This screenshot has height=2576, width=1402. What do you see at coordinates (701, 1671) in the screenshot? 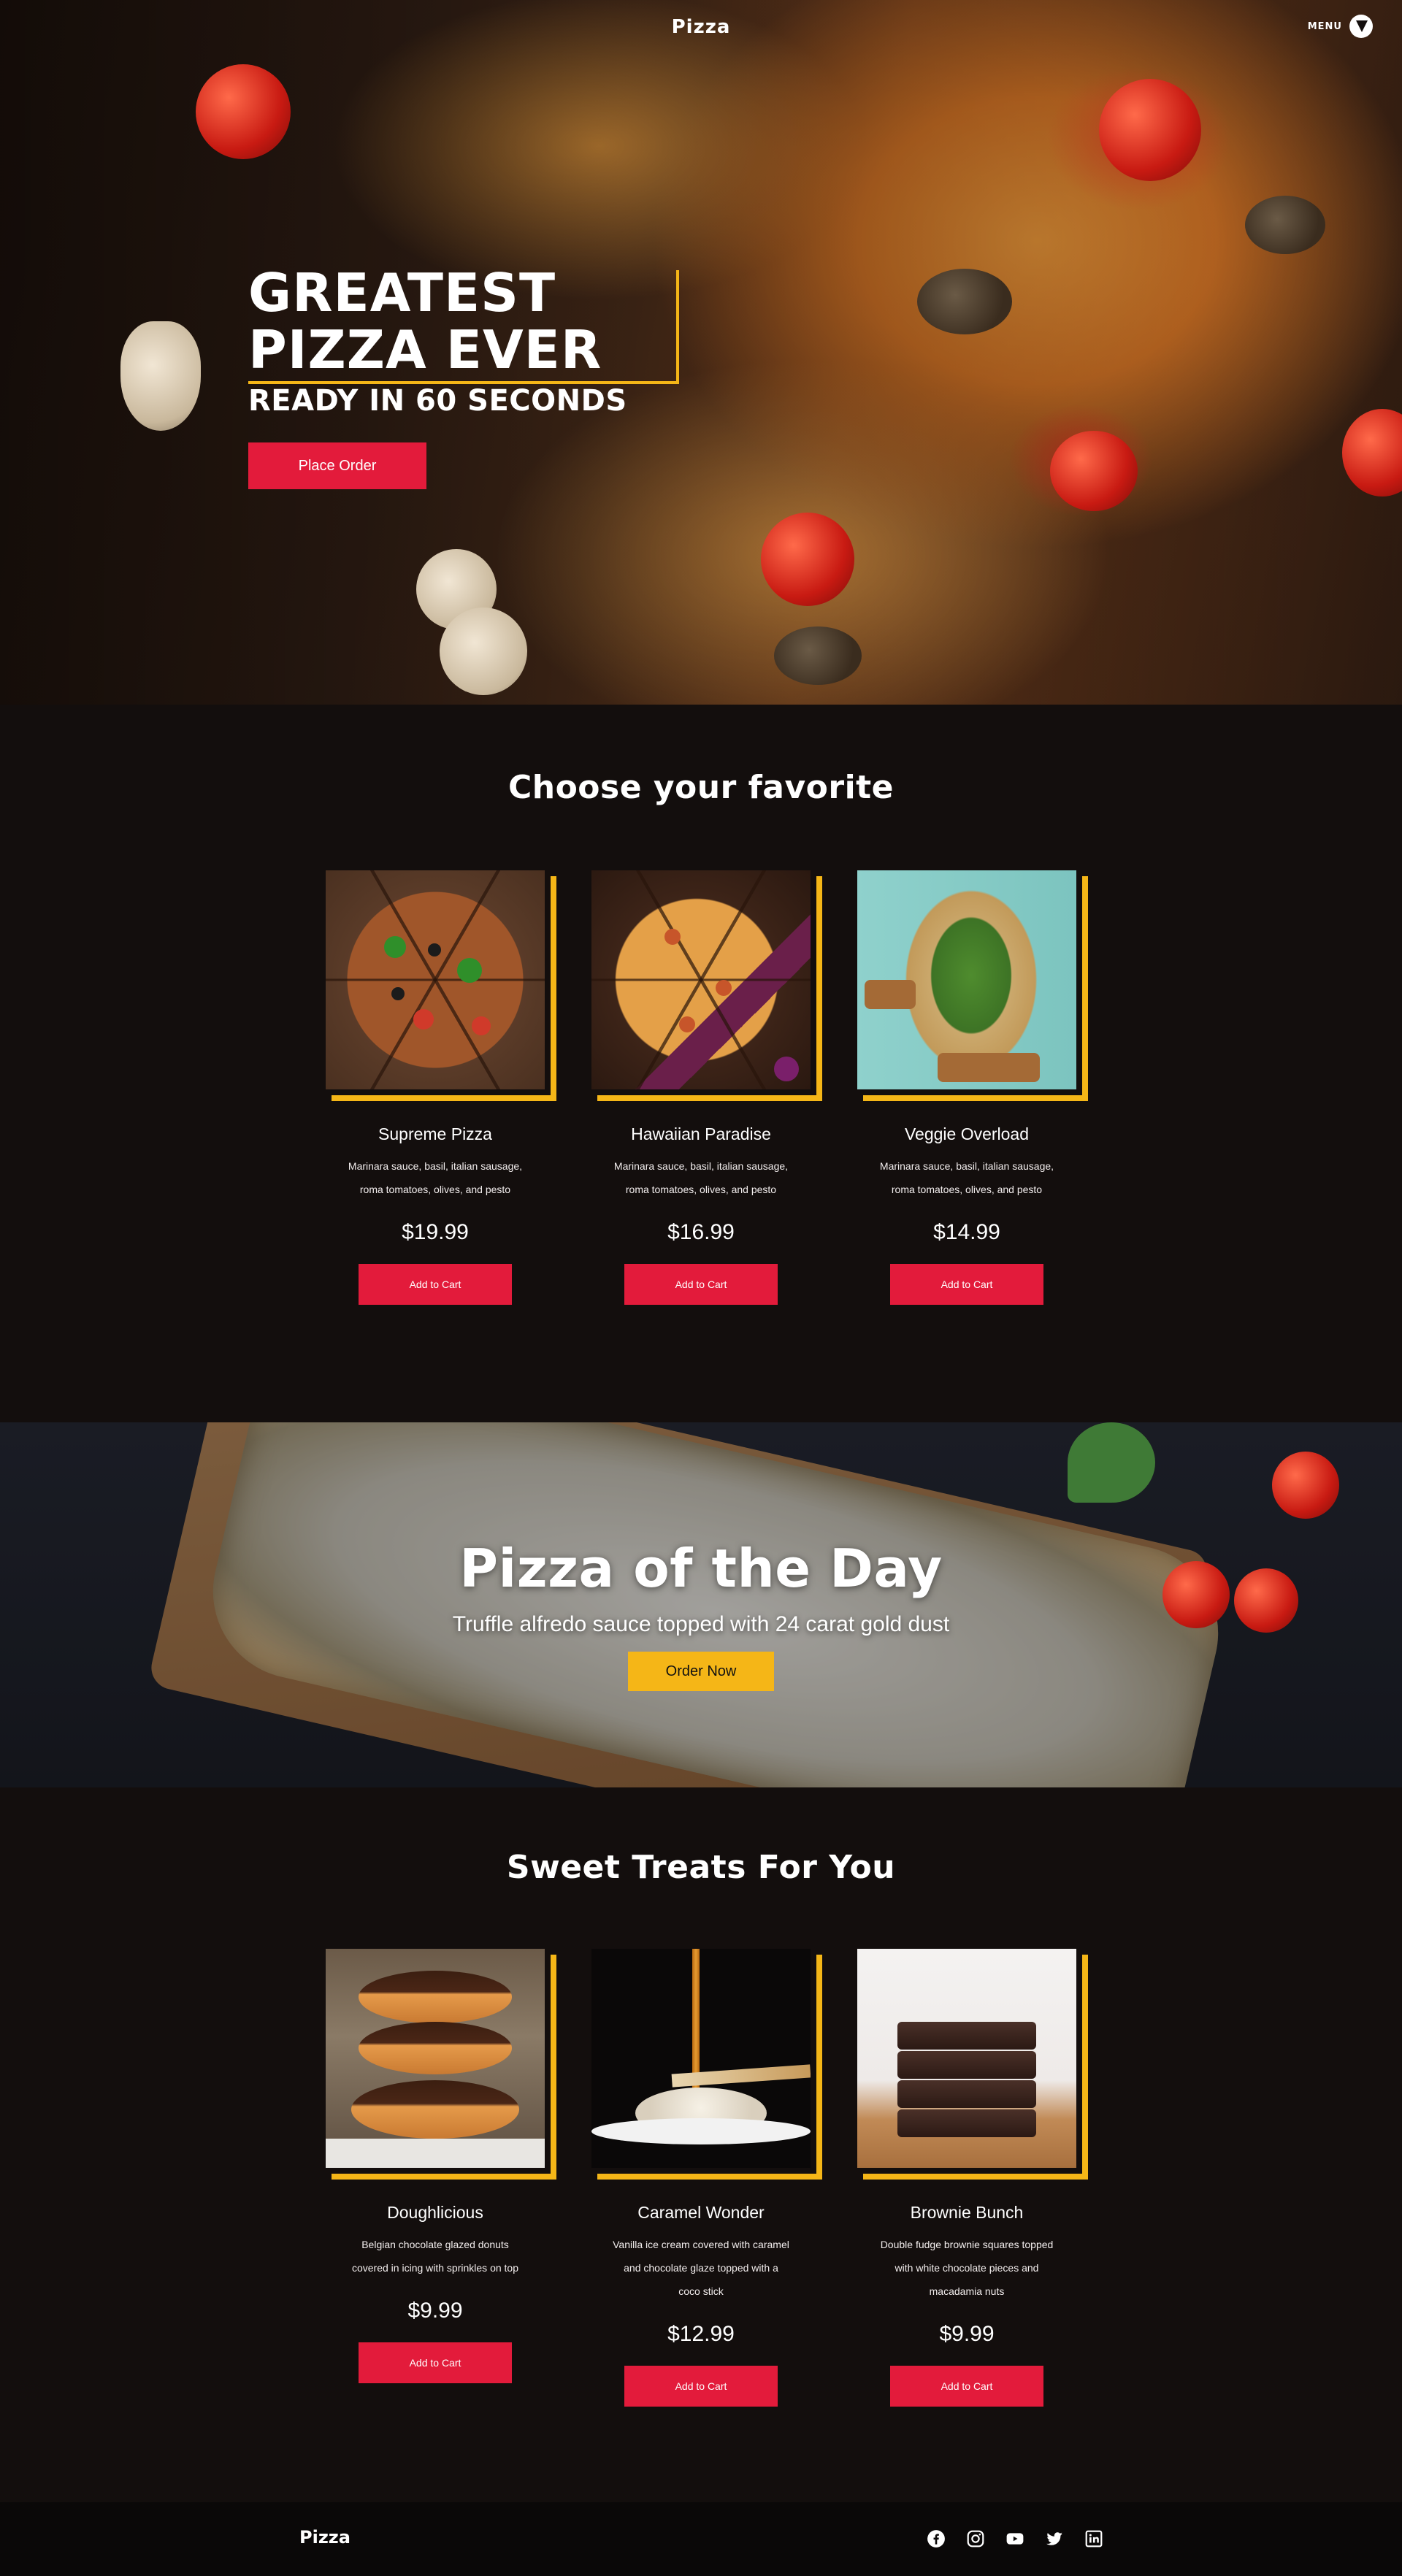
I see `order-now-button: Order Now` at bounding box center [701, 1671].